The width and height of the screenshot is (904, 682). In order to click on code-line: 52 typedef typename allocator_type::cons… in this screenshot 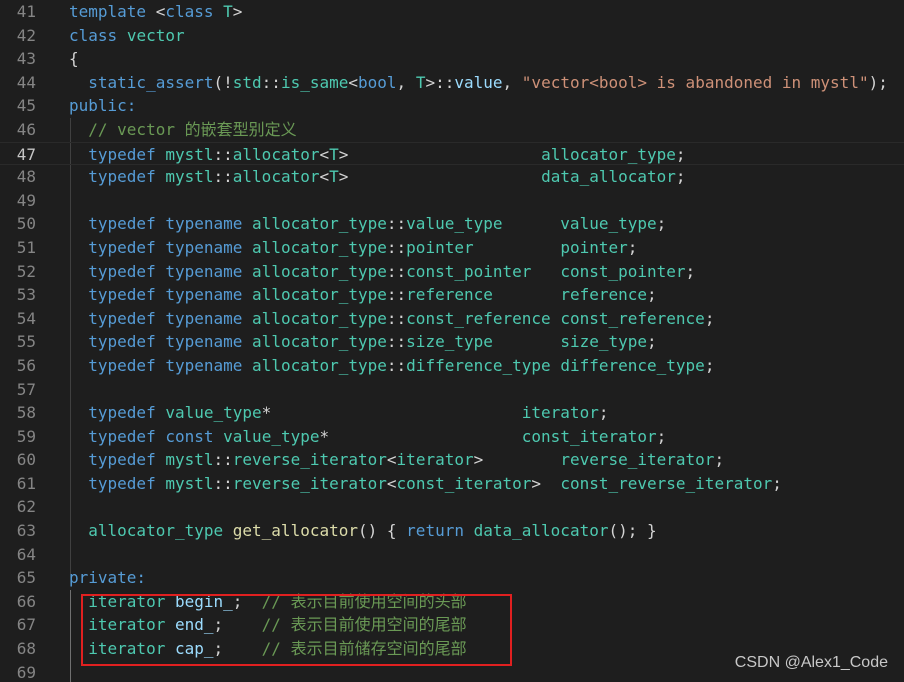, I will do `click(452, 272)`.